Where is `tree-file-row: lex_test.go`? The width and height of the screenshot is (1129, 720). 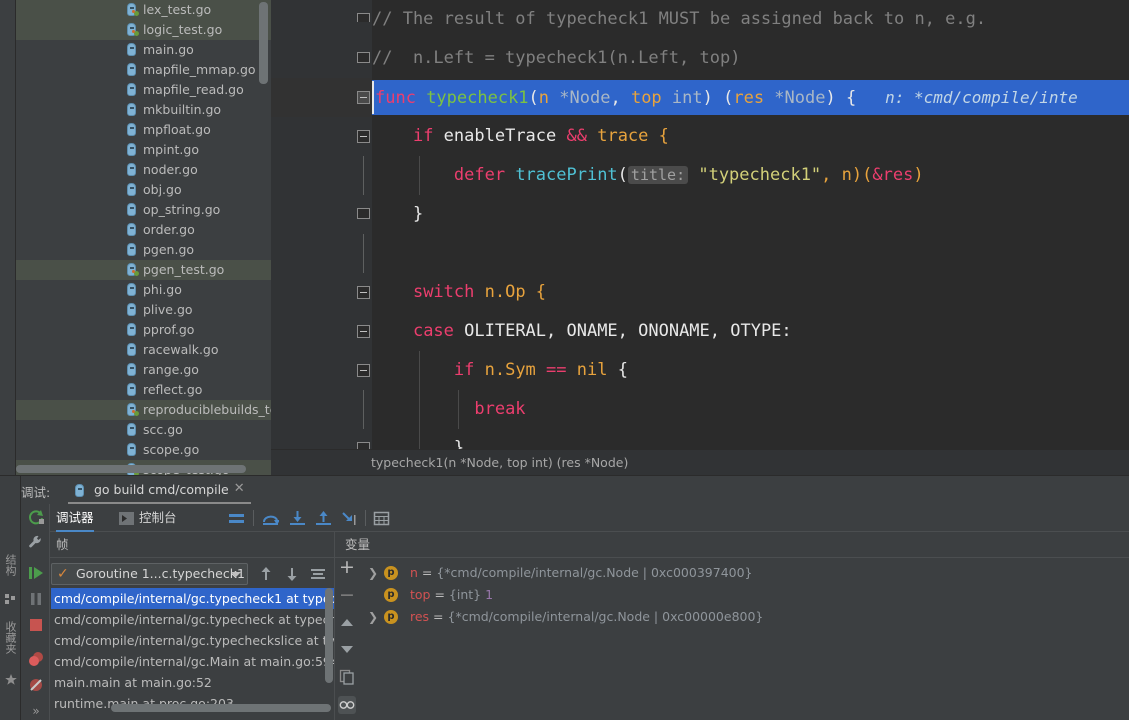
tree-file-row: lex_test.go is located at coordinates (143, 10).